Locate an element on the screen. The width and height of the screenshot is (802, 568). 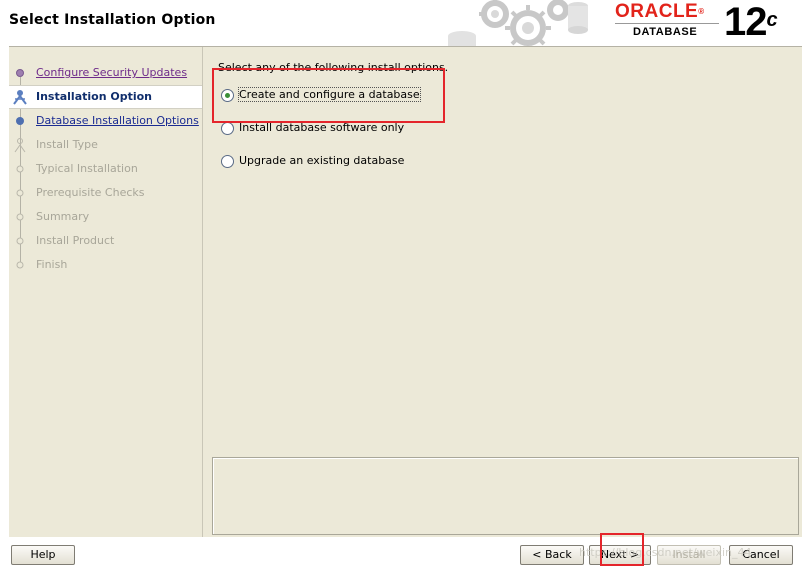
step-pending-icon is located at coordinates (20, 121).